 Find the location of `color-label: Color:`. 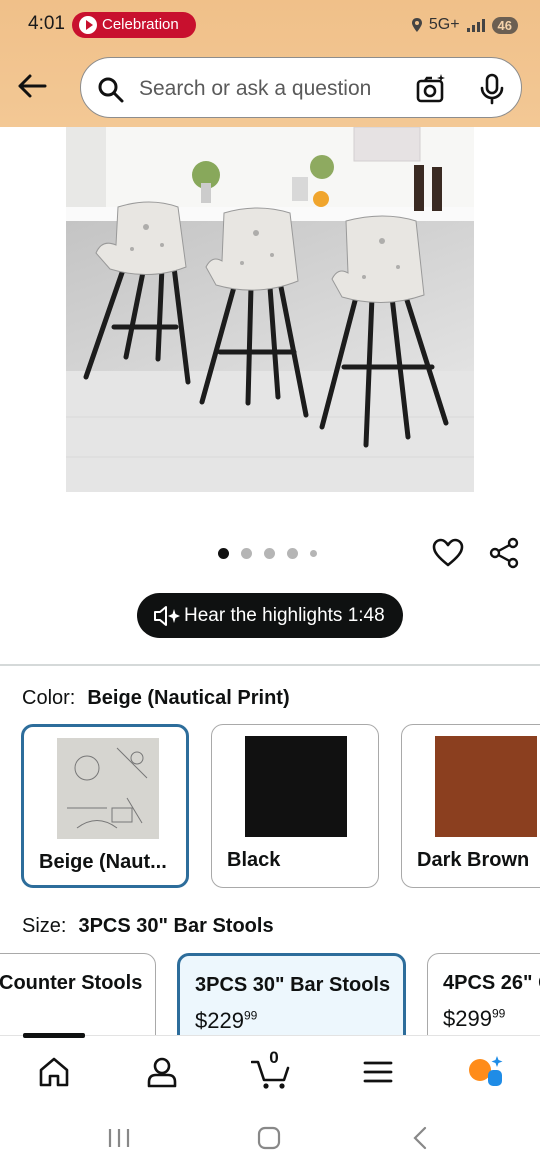

color-label: Color: is located at coordinates (49, 698).